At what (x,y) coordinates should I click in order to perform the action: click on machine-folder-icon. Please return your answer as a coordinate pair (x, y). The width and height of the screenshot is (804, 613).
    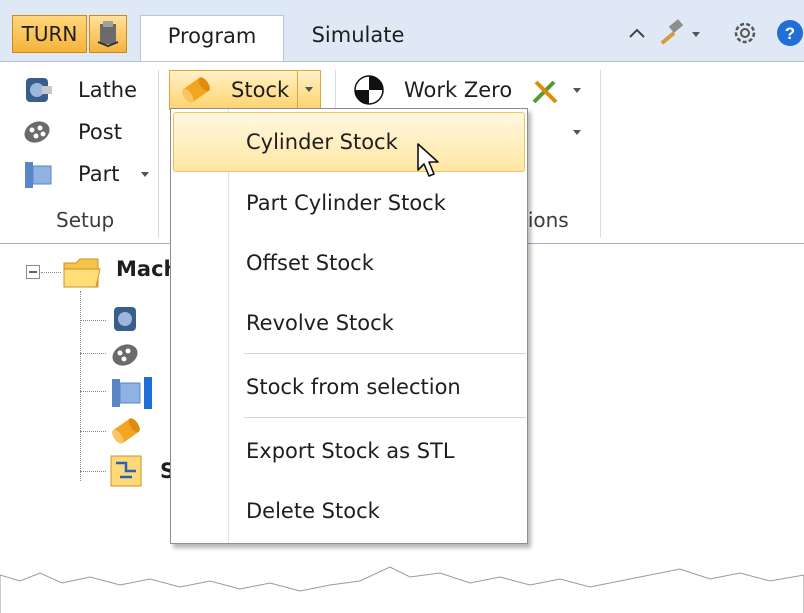
    Looking at the image, I should click on (82, 273).